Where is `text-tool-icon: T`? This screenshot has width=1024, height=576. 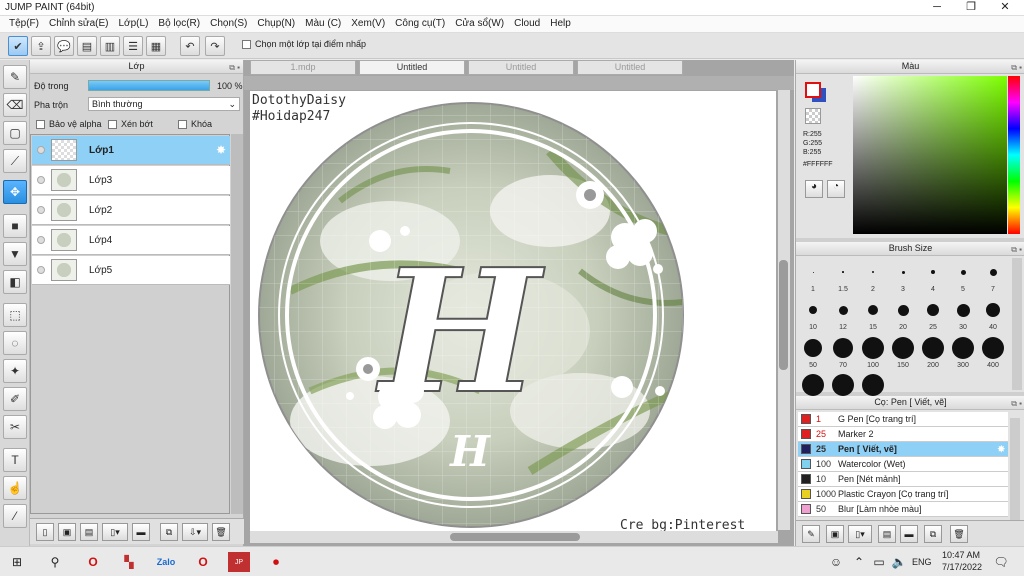 text-tool-icon: T is located at coordinates (15, 460).